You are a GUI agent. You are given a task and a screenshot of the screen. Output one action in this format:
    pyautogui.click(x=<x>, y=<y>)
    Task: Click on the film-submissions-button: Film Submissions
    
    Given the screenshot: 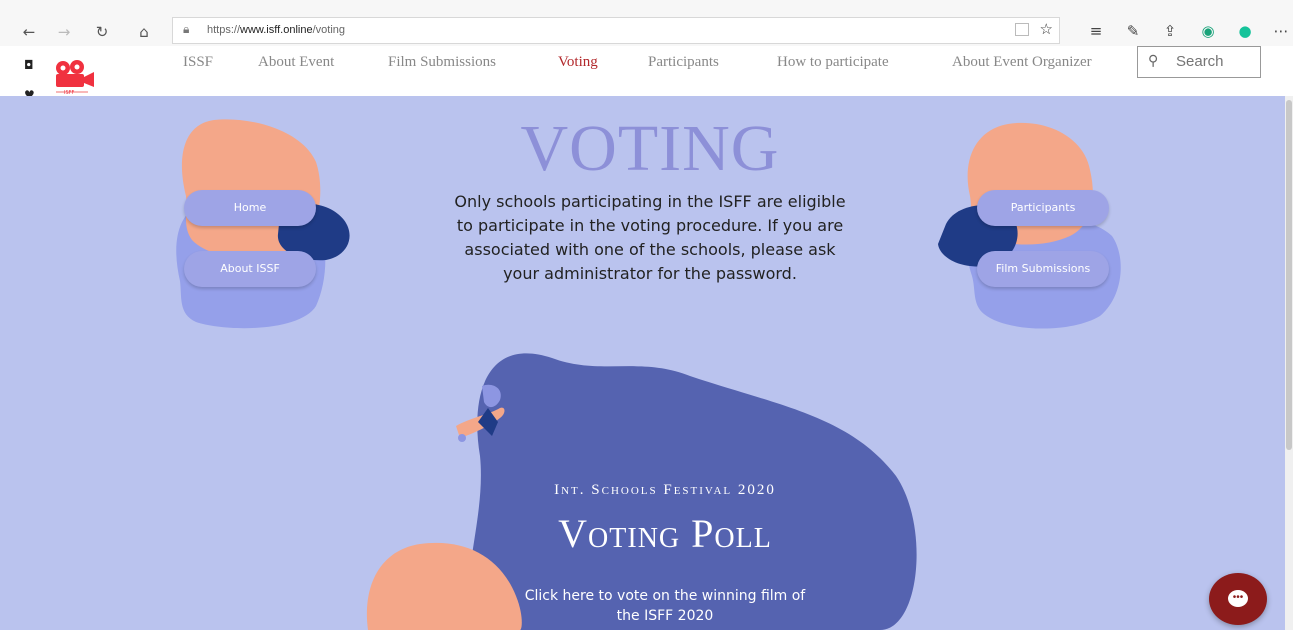 What is the action you would take?
    pyautogui.click(x=1043, y=269)
    